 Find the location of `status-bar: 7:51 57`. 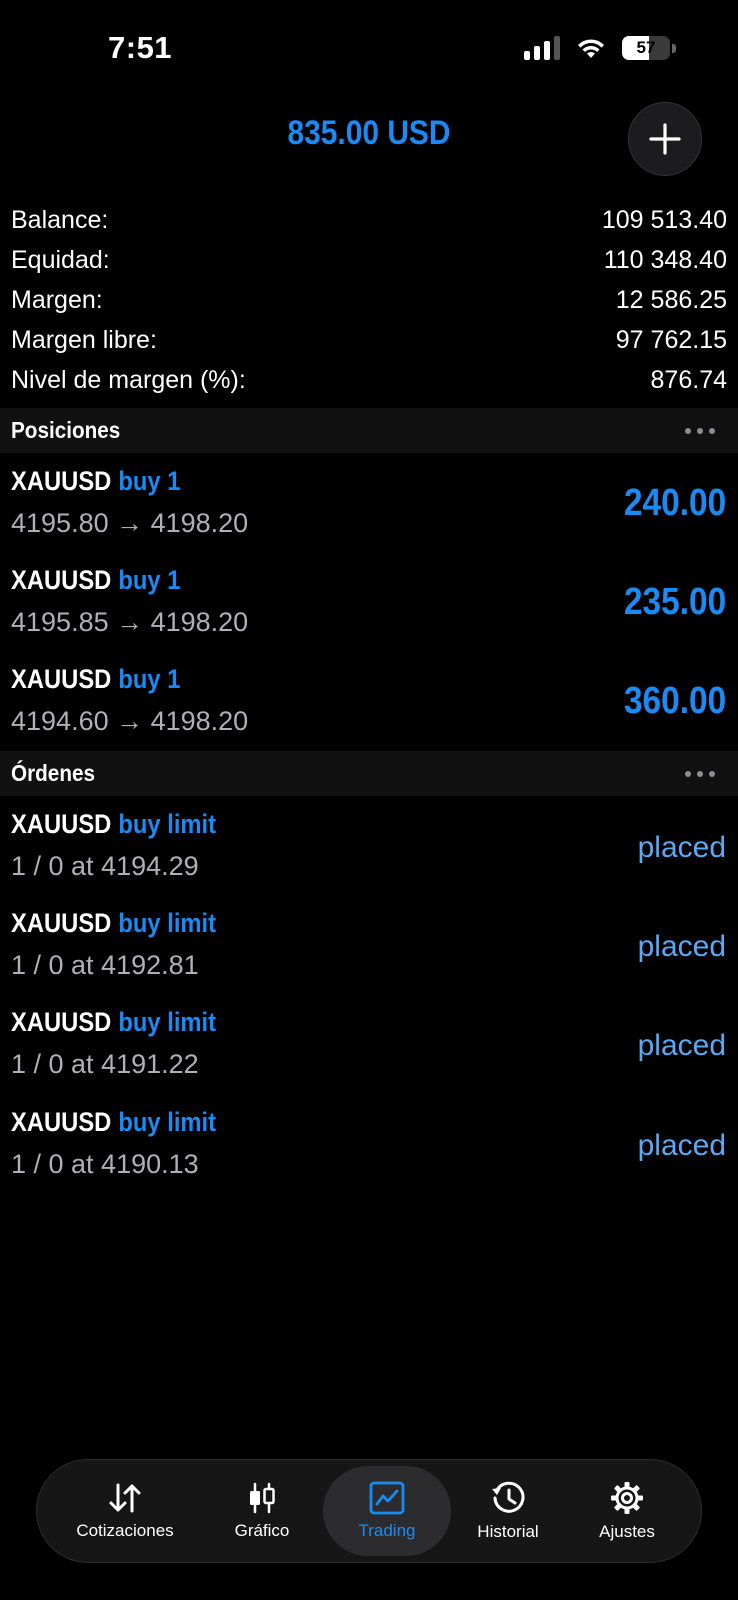

status-bar: 7:51 57 is located at coordinates (369, 50).